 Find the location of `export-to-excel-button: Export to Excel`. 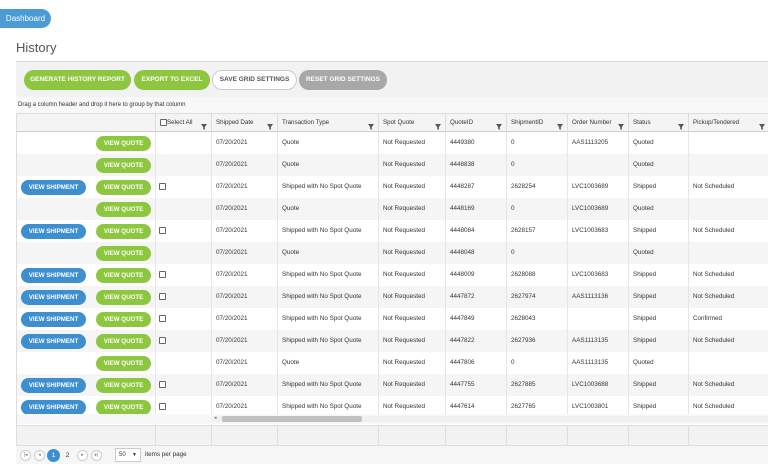

export-to-excel-button: Export to Excel is located at coordinates (172, 80).